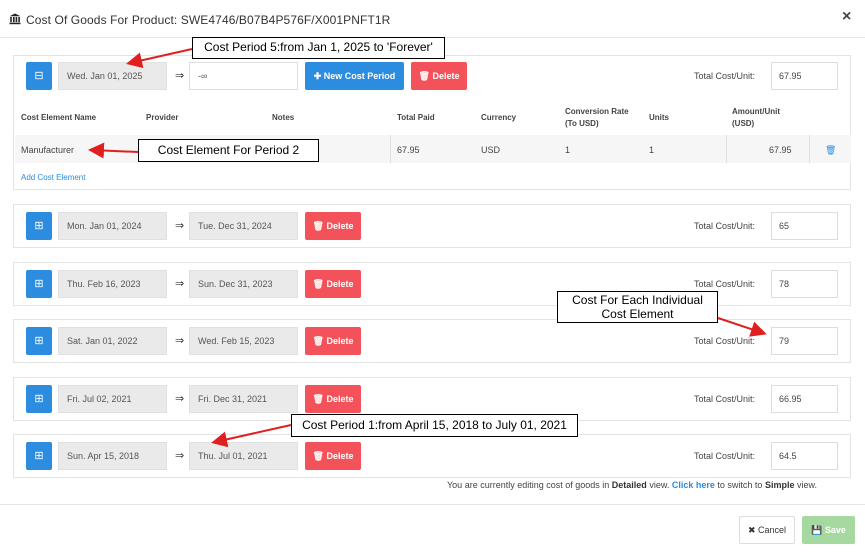 The image size is (865, 558). What do you see at coordinates (112, 399) in the screenshot?
I see `start-date-field: Fri. Jul 02, 2021` at bounding box center [112, 399].